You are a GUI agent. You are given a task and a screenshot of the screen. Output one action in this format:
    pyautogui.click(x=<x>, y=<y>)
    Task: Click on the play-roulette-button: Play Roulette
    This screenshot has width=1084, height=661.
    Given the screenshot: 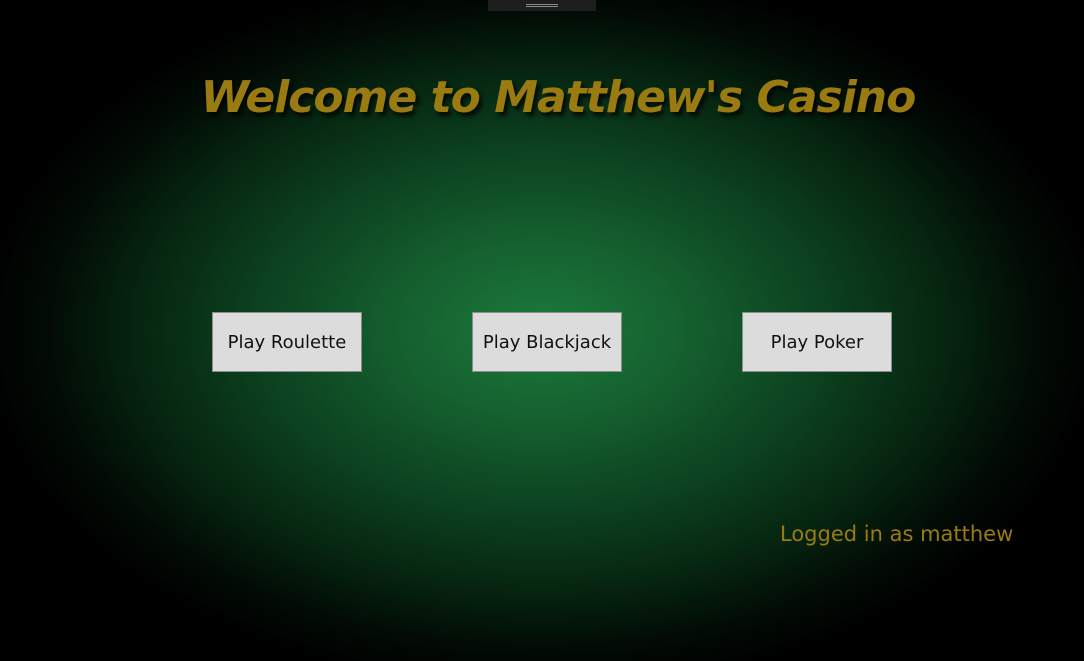 What is the action you would take?
    pyautogui.click(x=287, y=342)
    